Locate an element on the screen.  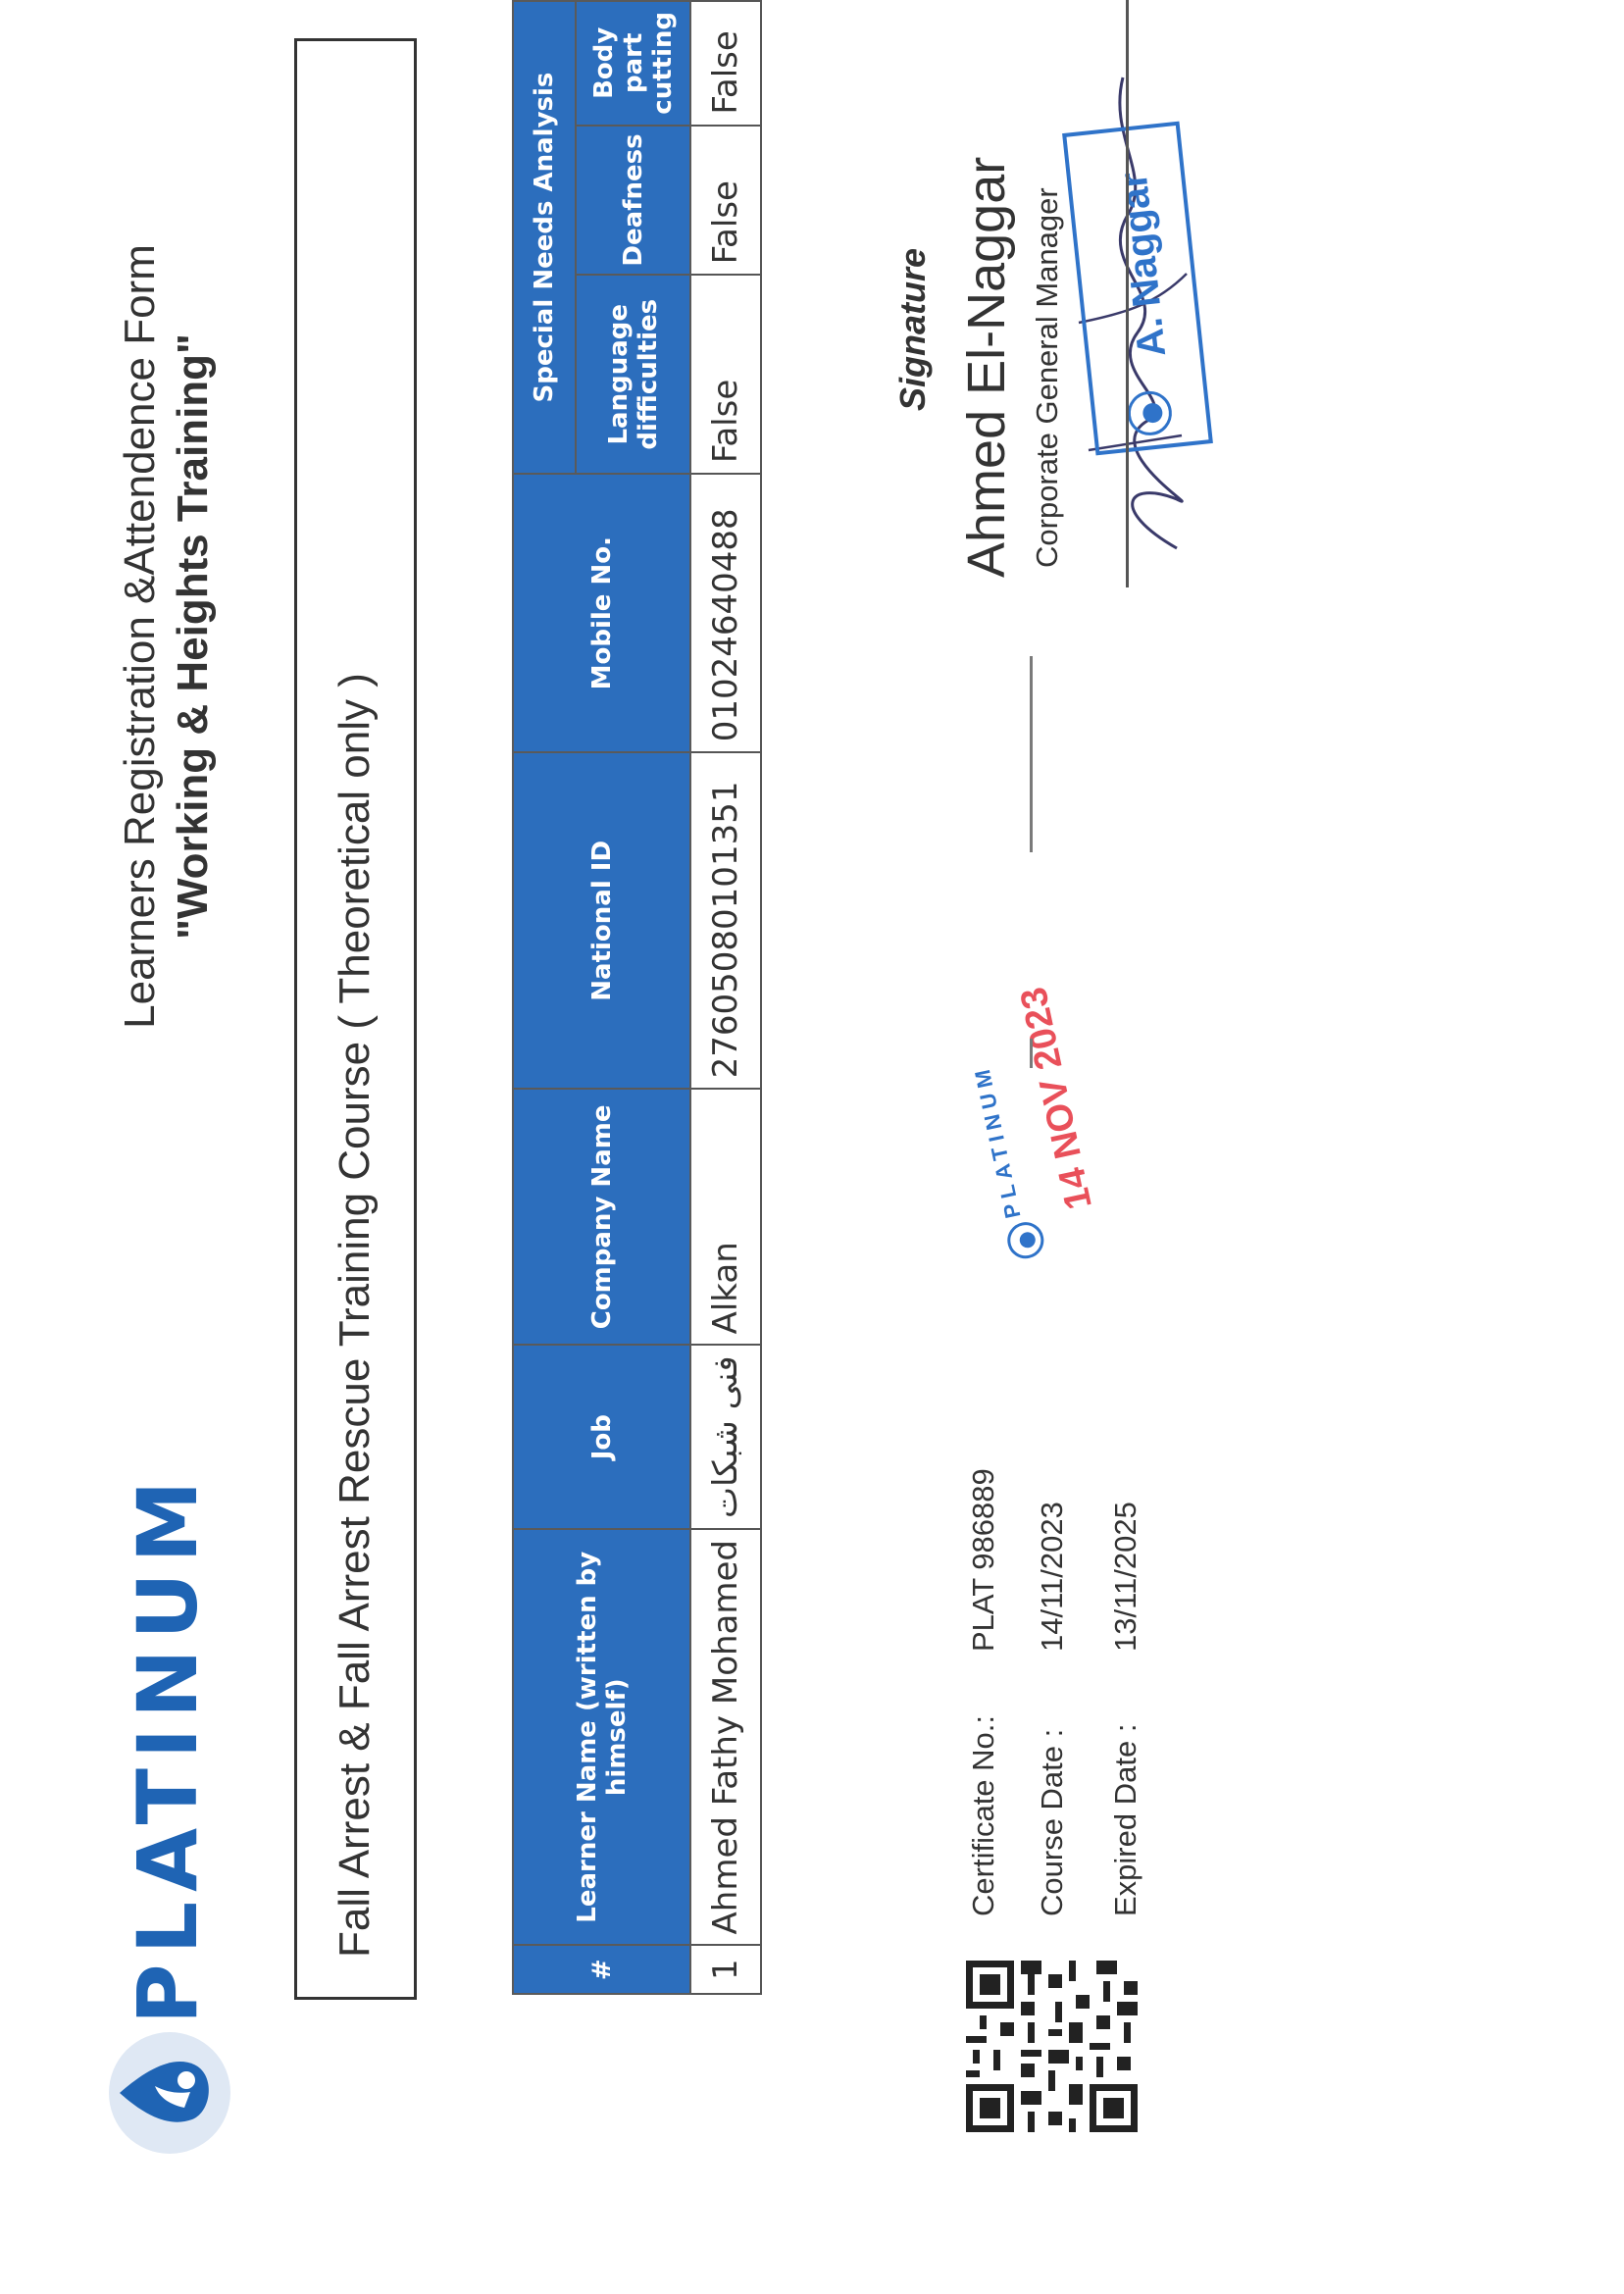
cell-body-part: False is located at coordinates (725, 63).